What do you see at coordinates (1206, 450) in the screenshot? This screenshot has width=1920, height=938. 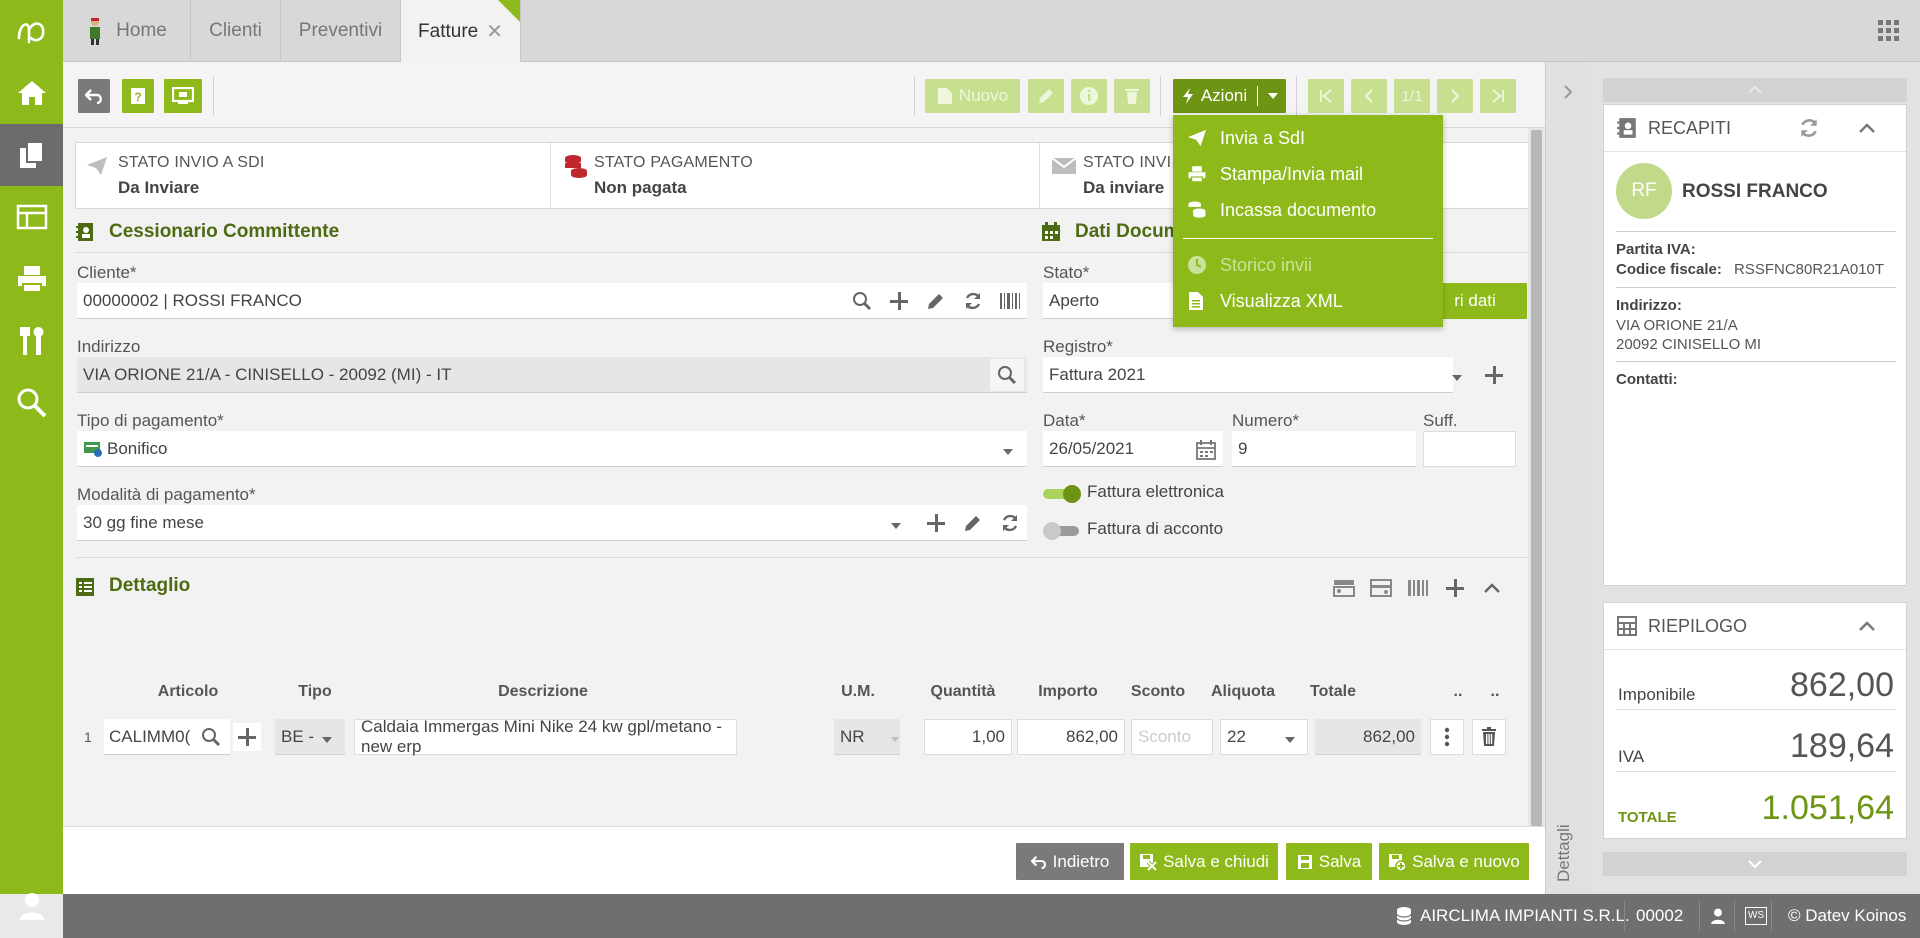 I see `date-picker-icon` at bounding box center [1206, 450].